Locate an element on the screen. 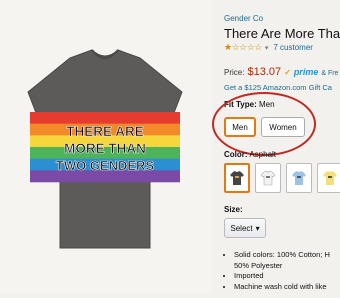 Image resolution: width=340 pixels, height=298 pixels. color-swatch-asphalt is located at coordinates (237, 178).